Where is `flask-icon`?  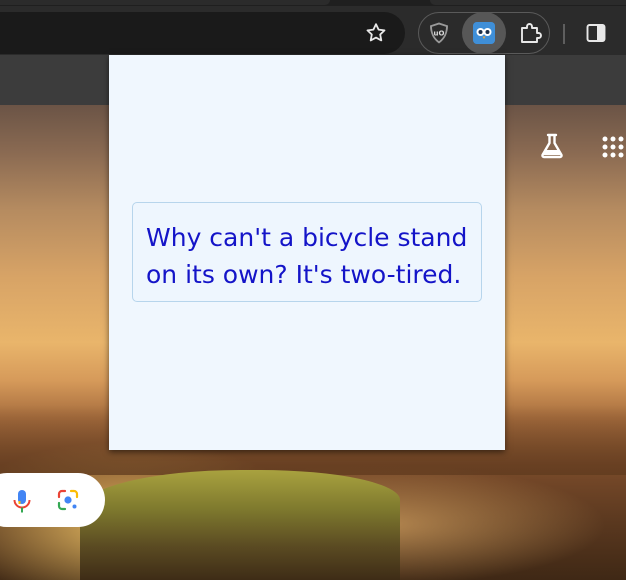 flask-icon is located at coordinates (552, 146).